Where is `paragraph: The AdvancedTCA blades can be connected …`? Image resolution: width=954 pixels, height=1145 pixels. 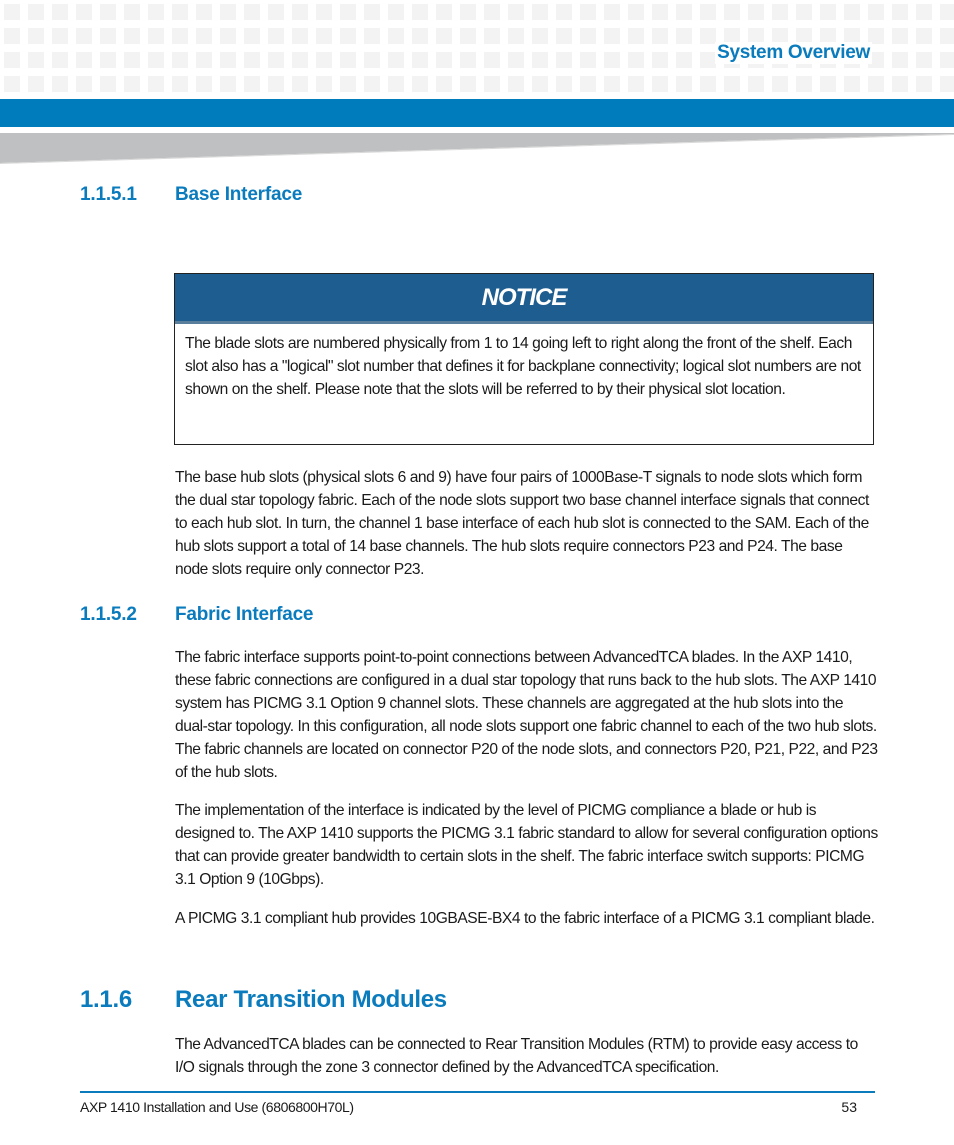 paragraph: The AdvancedTCA blades can be connected … is located at coordinates (516, 1056).